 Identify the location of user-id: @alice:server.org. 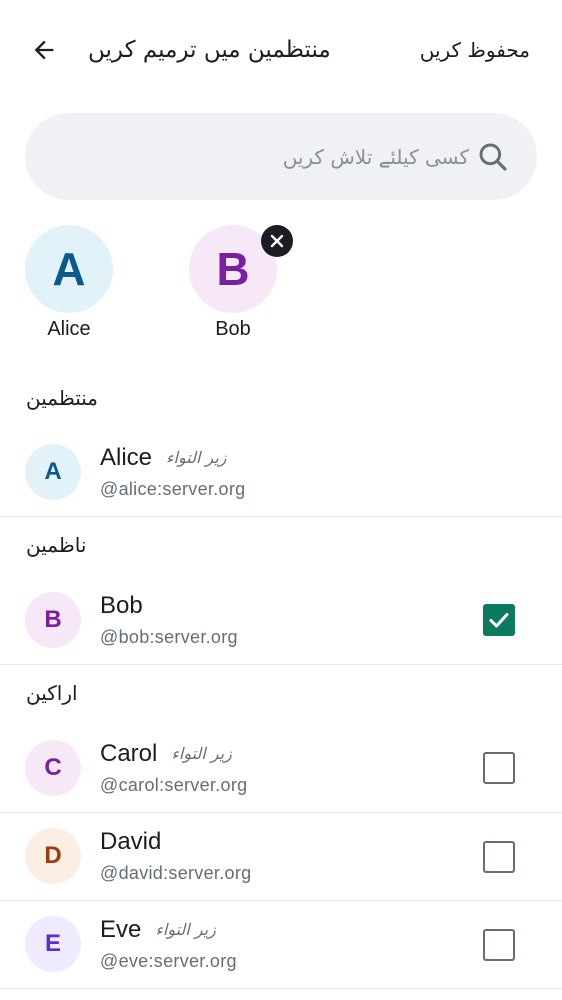
(173, 489).